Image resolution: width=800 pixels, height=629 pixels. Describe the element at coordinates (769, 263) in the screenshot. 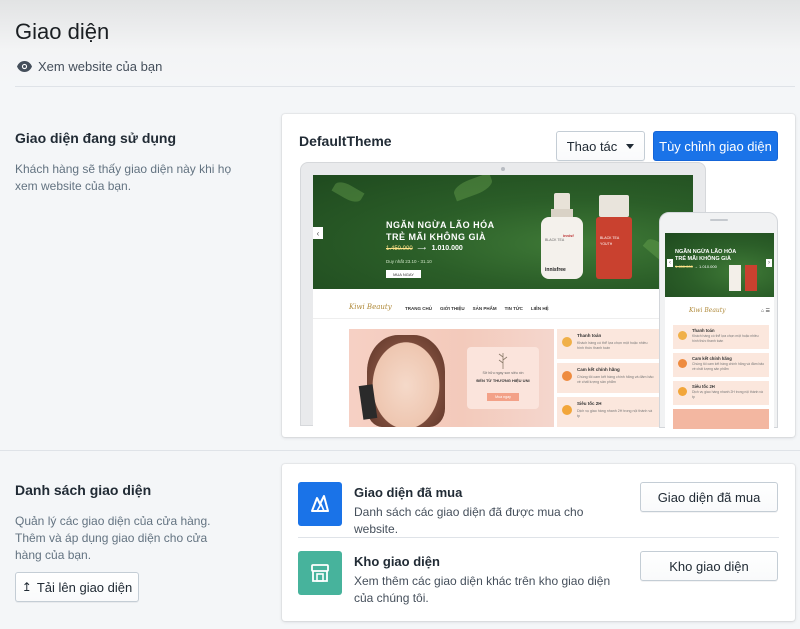

I see `slider-next-icon: ›` at that location.